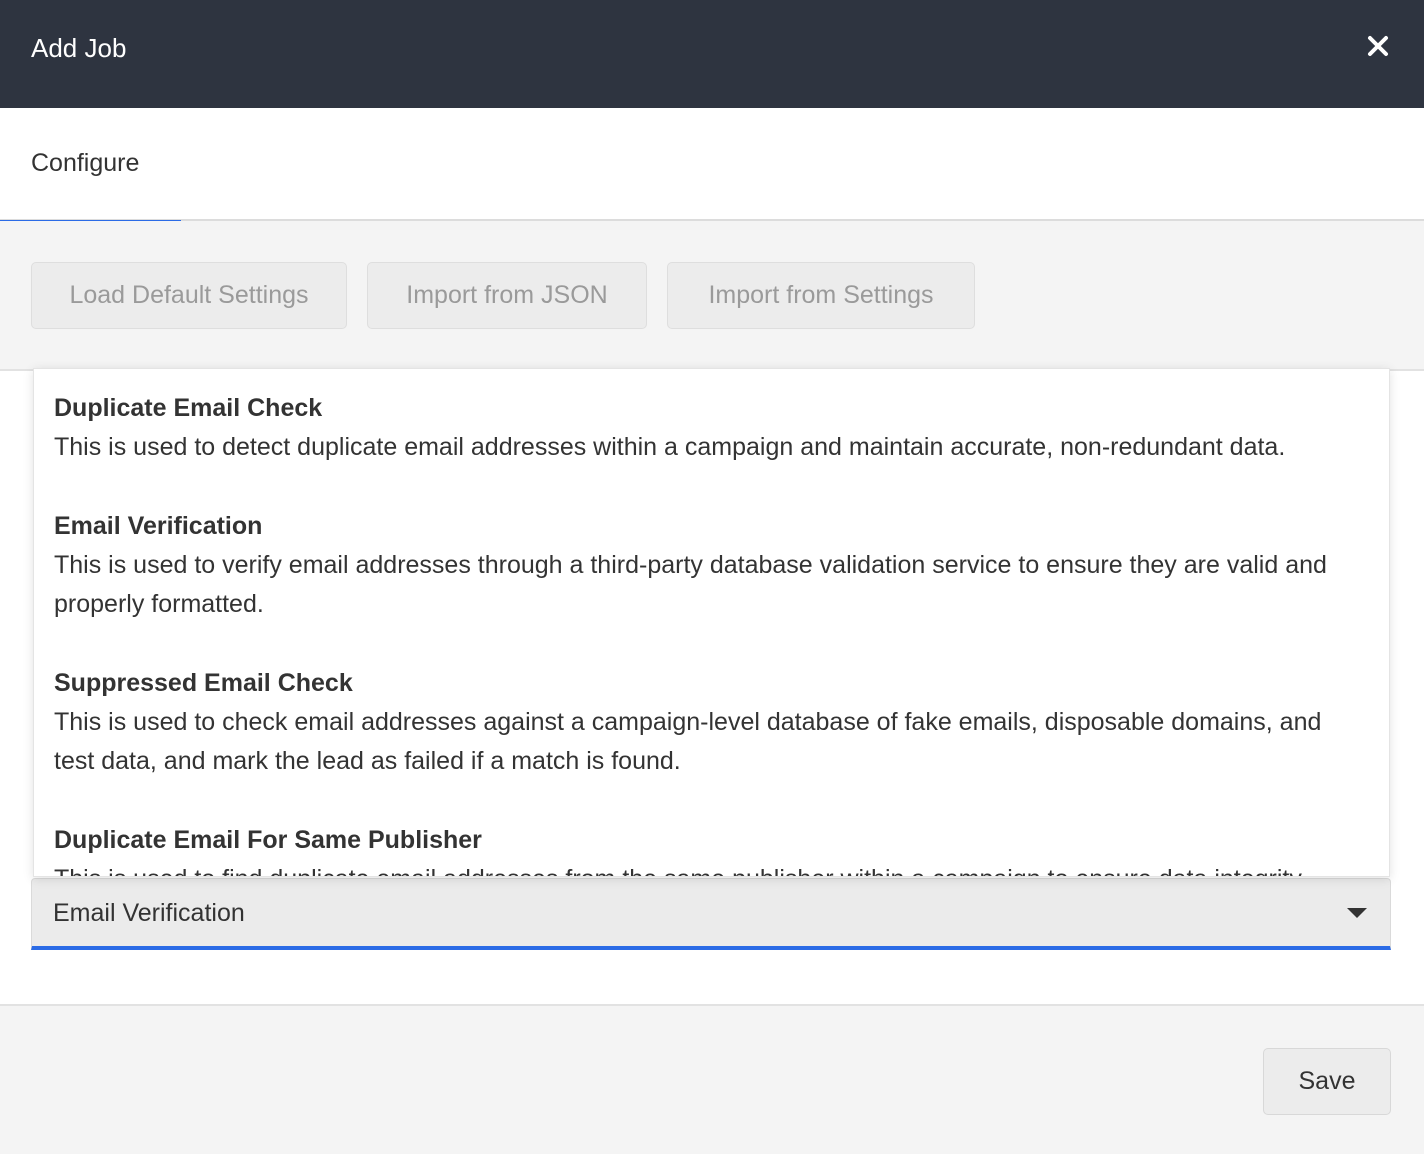 This screenshot has width=1424, height=1154. I want to click on import-from-settings-button: Import from Settings, so click(821, 295).